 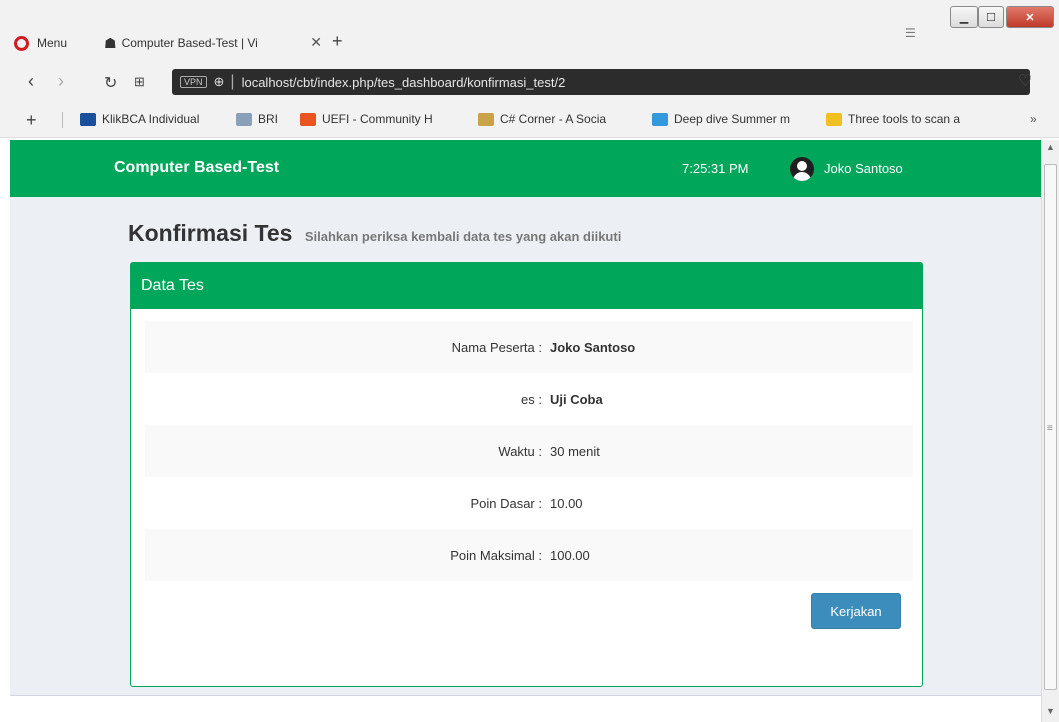 What do you see at coordinates (61, 81) in the screenshot?
I see `forward-icon: ›` at bounding box center [61, 81].